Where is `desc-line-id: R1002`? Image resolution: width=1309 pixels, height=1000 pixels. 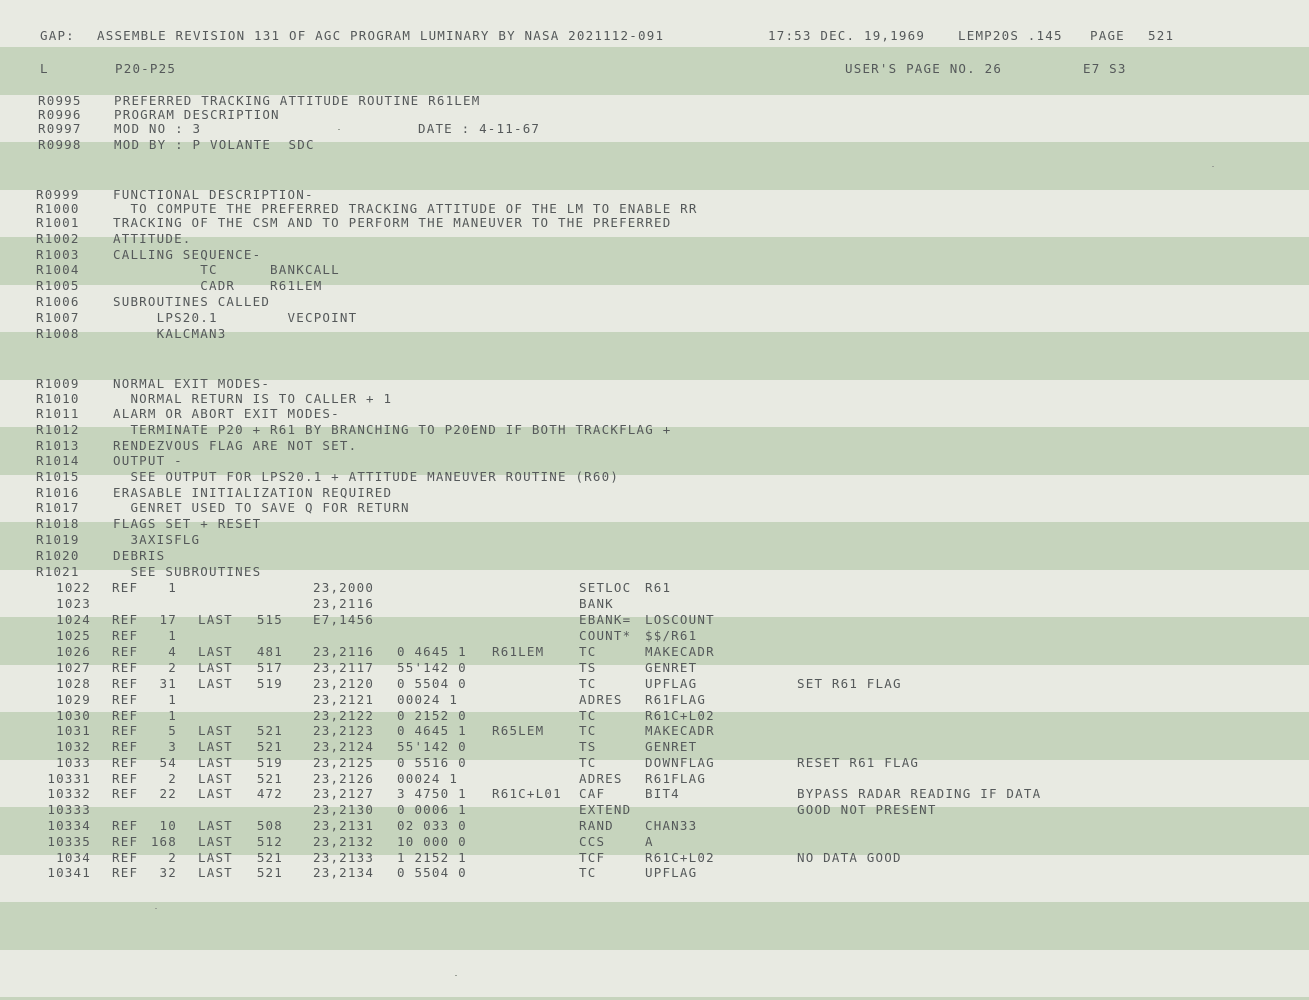 desc-line-id: R1002 is located at coordinates (58, 238).